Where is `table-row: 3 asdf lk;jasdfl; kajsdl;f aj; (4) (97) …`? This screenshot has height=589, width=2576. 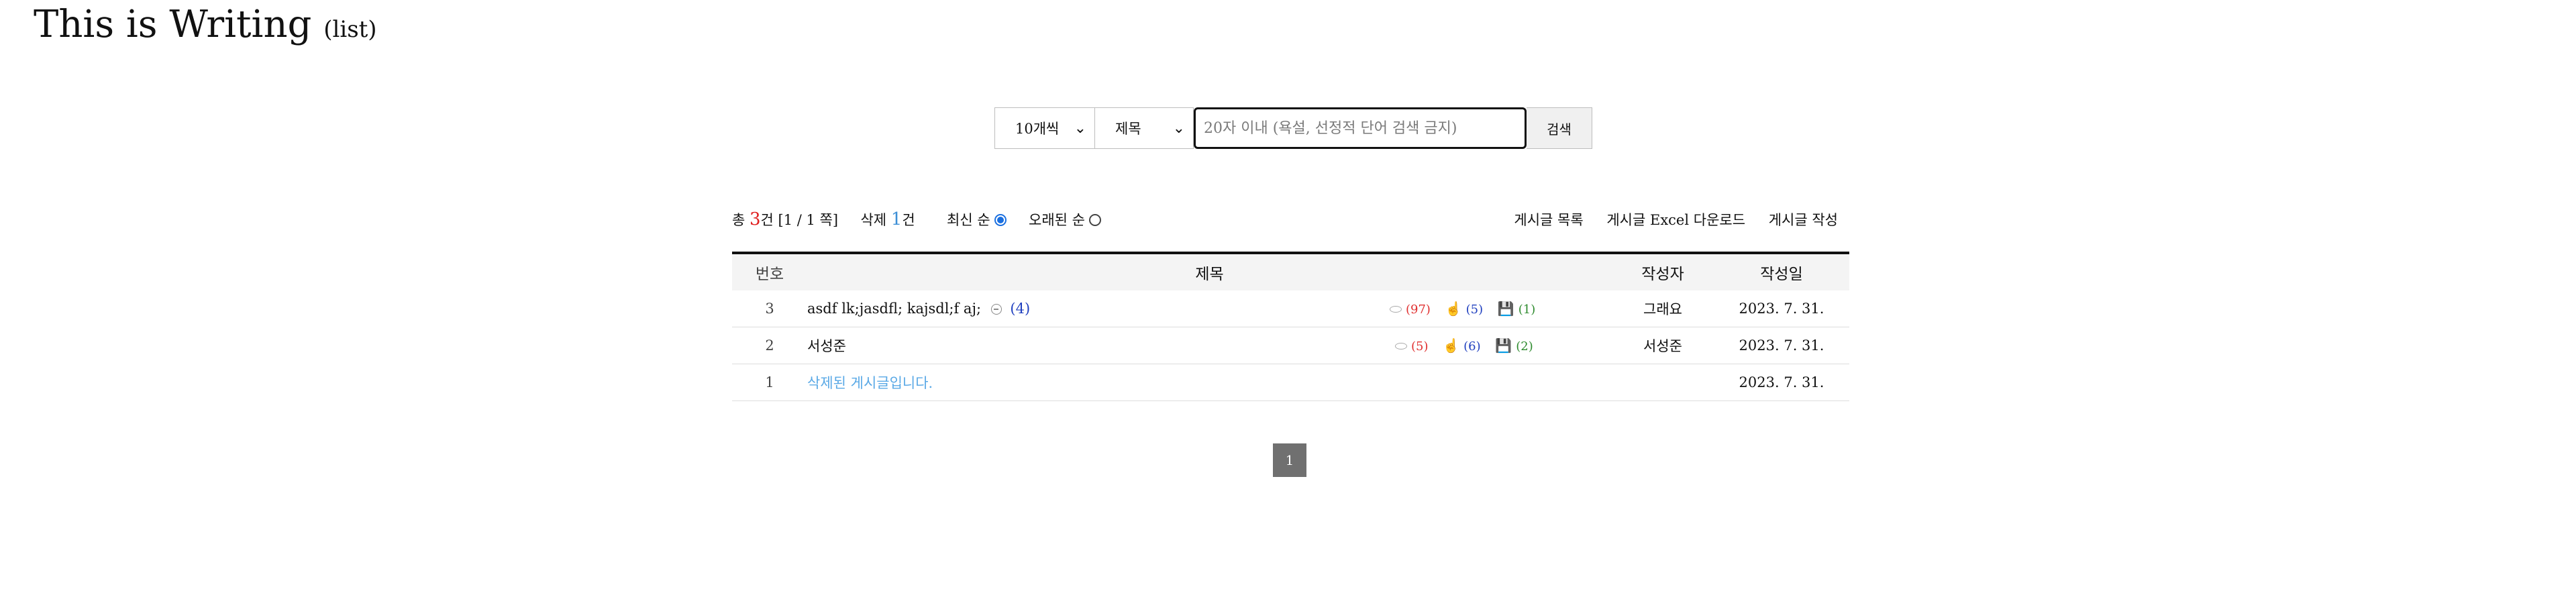
table-row: 3 asdf lk;jasdfl; kajsdl;f aj; (4) (97) … is located at coordinates (1290, 309).